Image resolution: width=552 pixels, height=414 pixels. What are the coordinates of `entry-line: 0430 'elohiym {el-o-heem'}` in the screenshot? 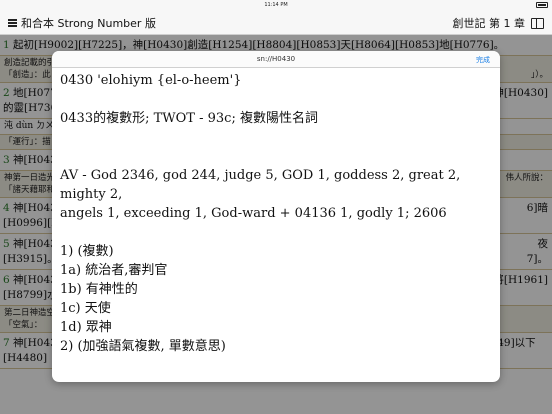 It's located at (151, 80).